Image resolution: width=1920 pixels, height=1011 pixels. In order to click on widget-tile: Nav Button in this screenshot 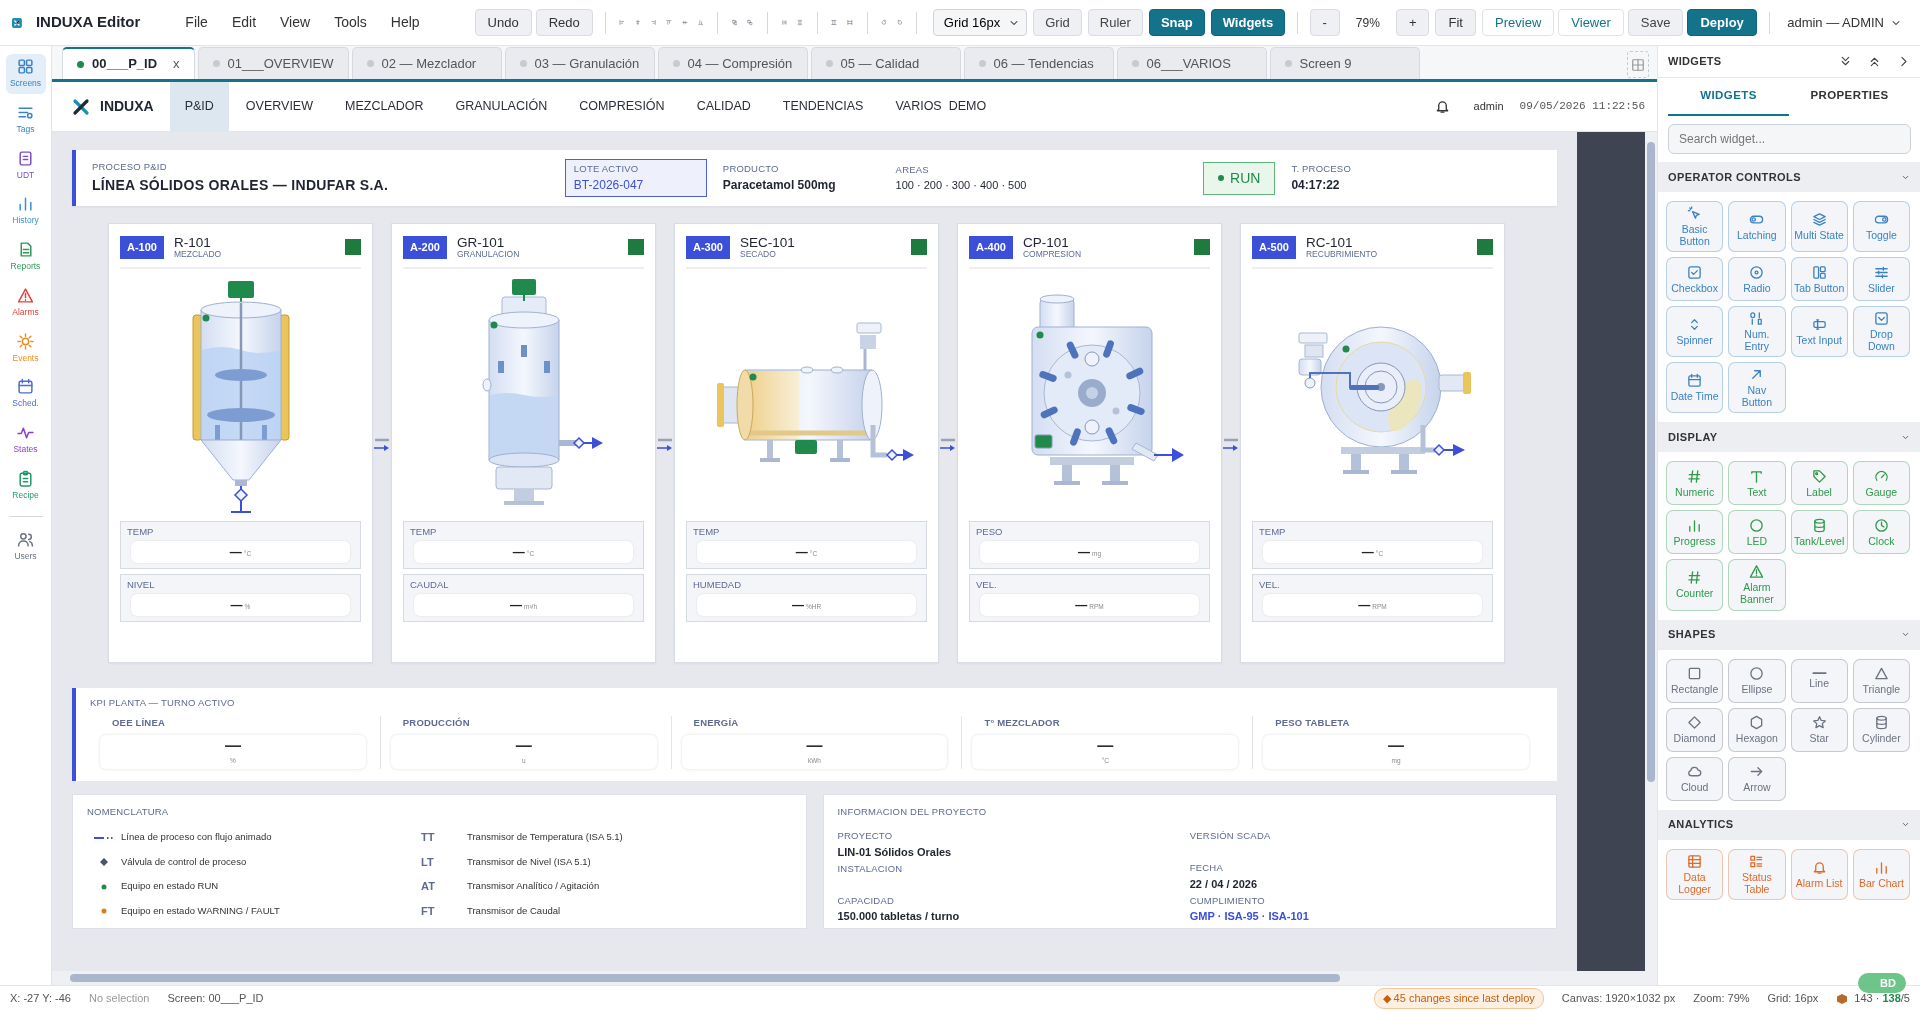, I will do `click(1757, 388)`.